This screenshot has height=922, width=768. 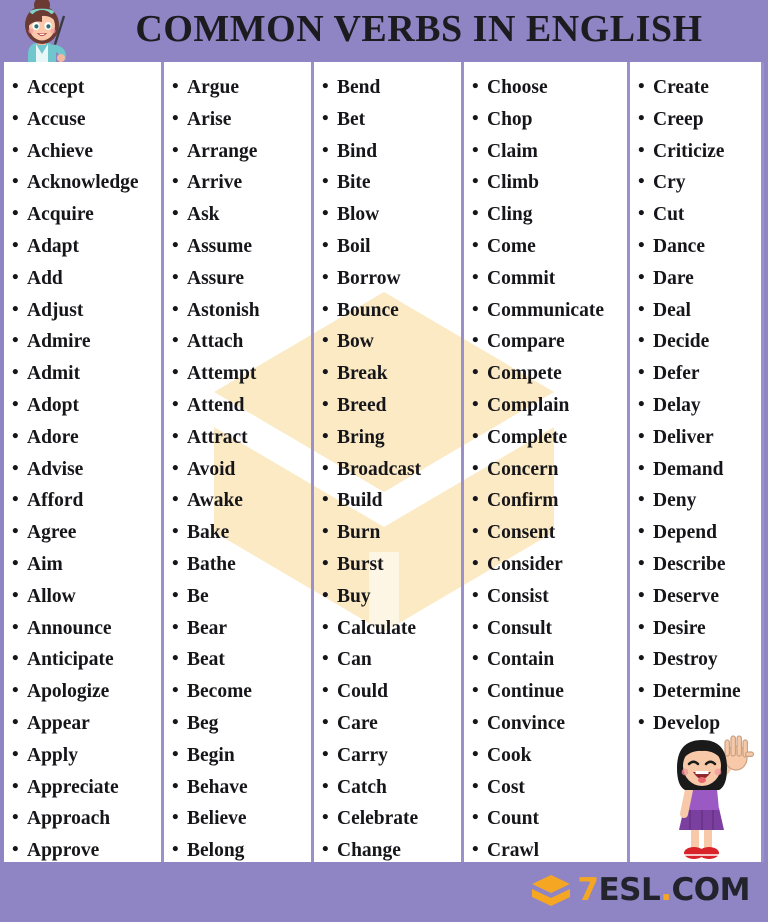 What do you see at coordinates (84, 246) in the screenshot?
I see `verb-item: Adapt` at bounding box center [84, 246].